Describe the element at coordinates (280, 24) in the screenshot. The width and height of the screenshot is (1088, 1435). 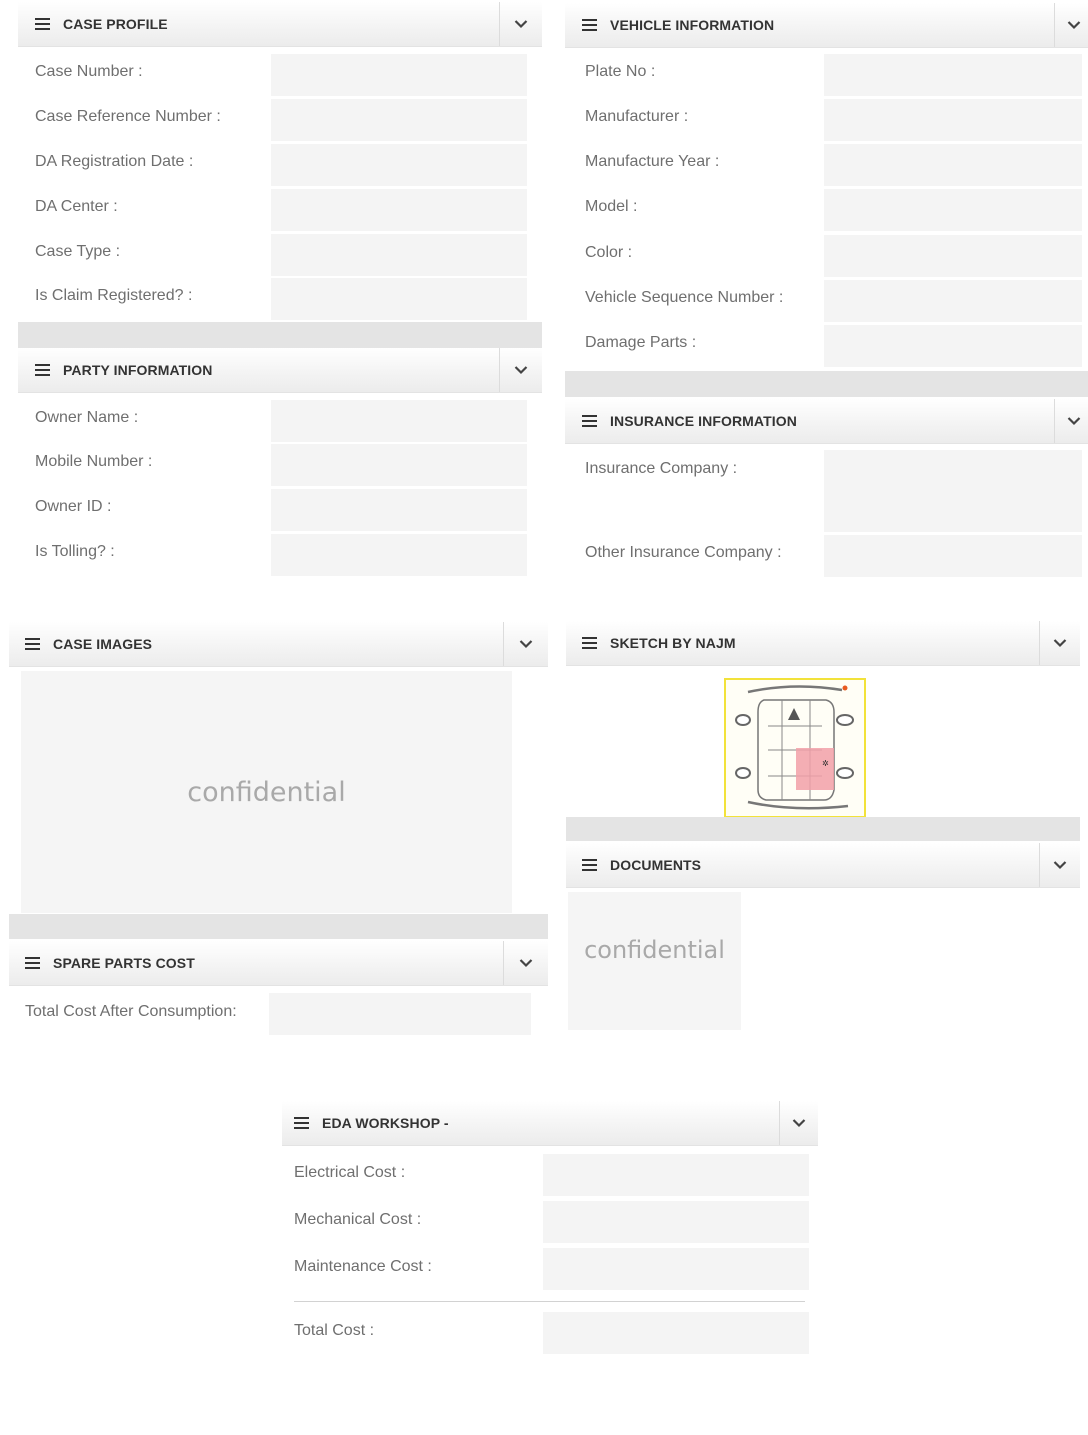
I see `case-profile-header: CASE PROFILE` at that location.